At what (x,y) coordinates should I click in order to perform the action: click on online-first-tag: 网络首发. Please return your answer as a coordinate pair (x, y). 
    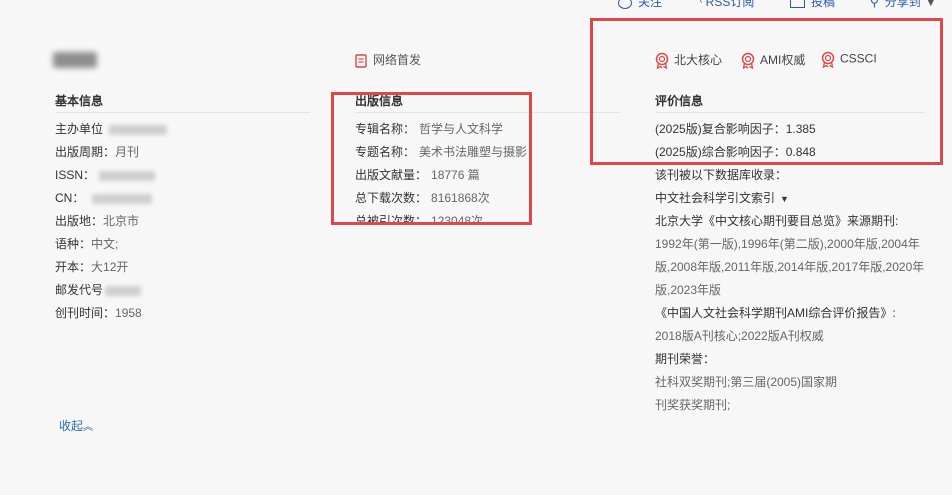
    Looking at the image, I should click on (388, 59).